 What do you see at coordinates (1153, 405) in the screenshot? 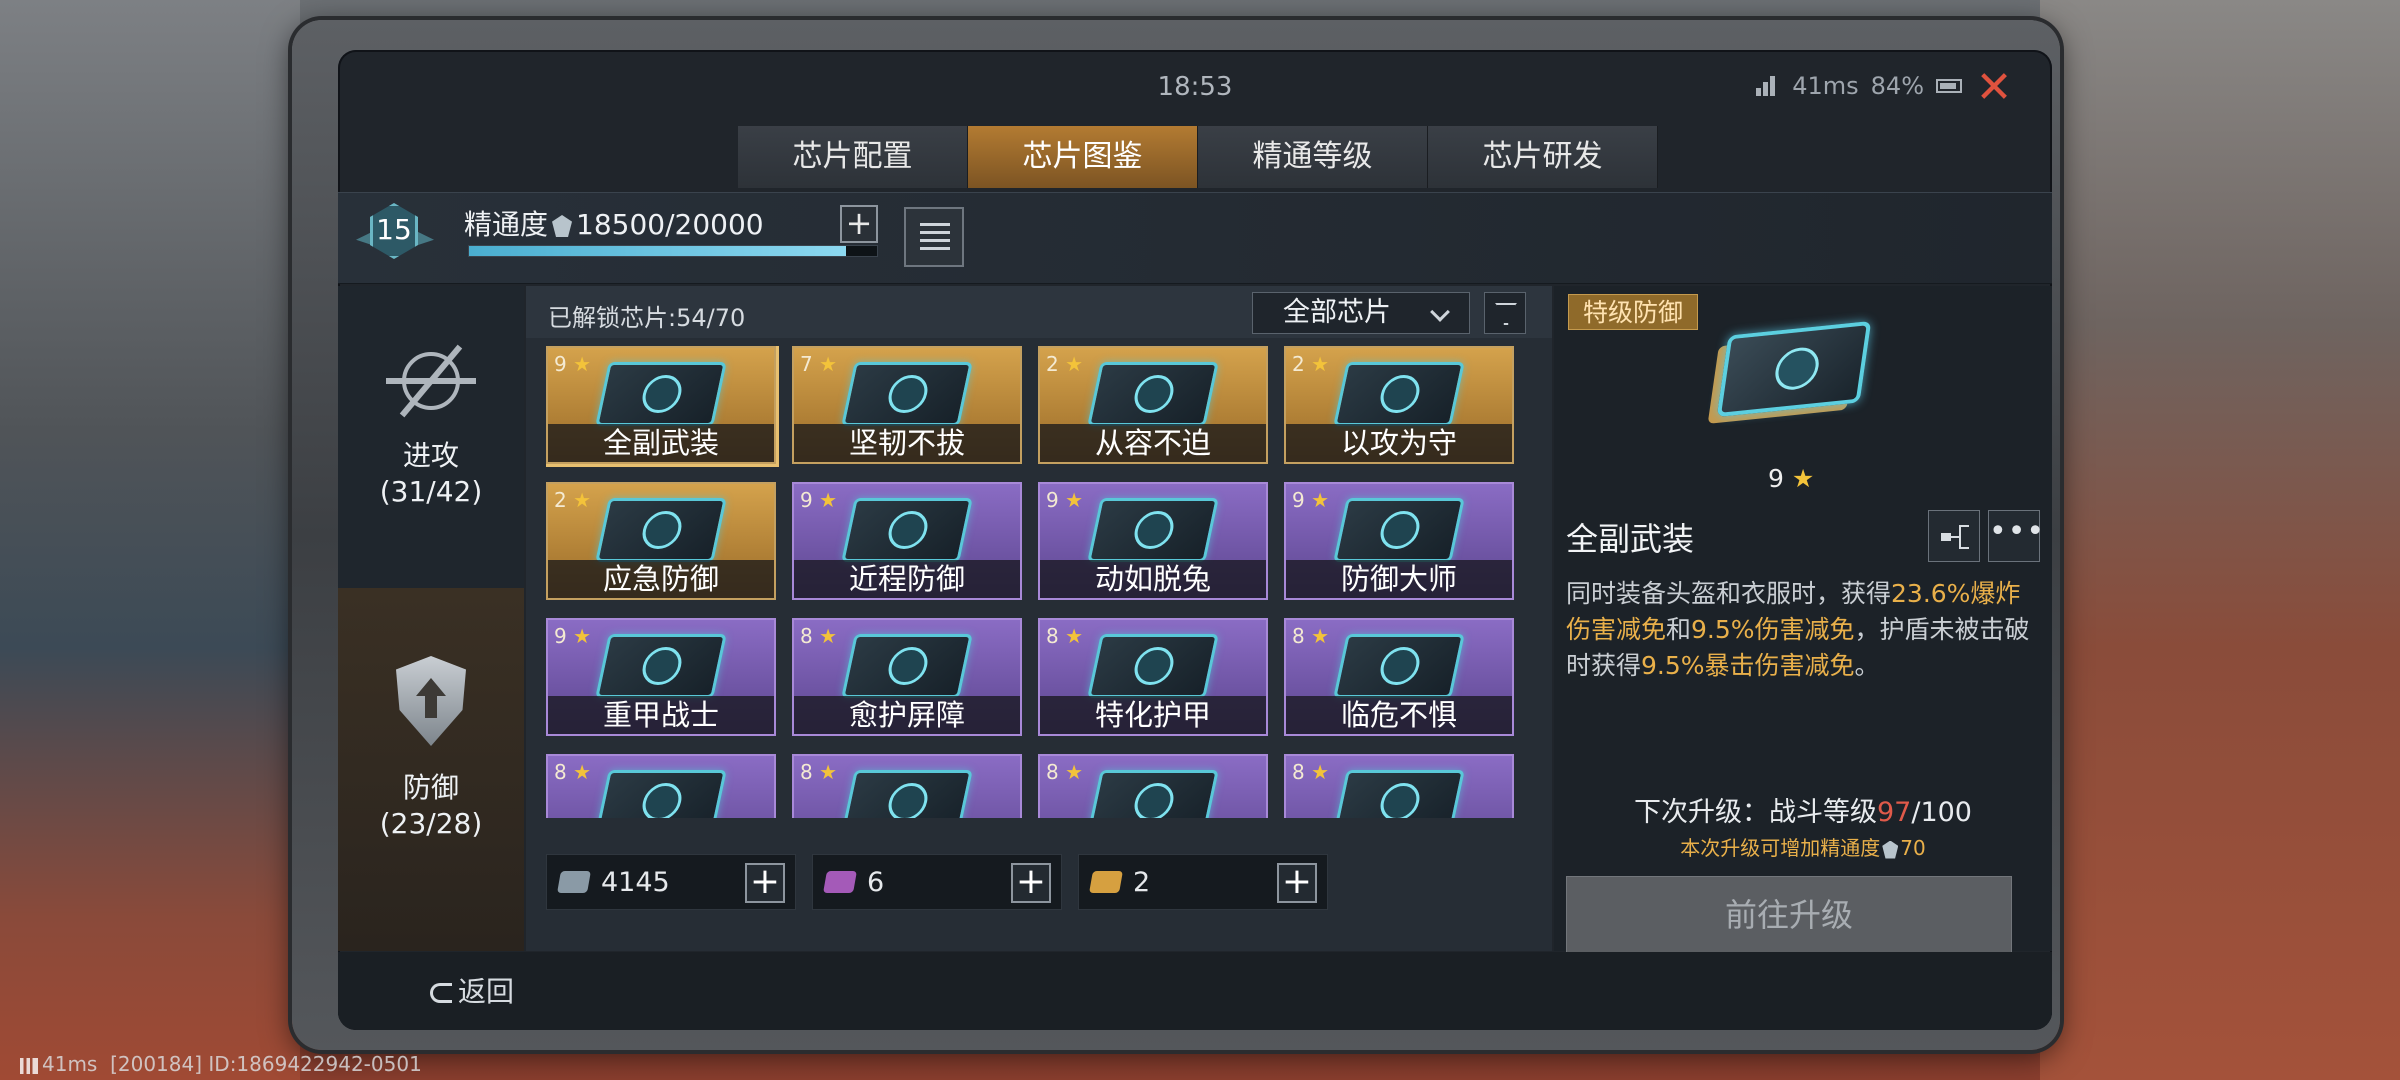
I see `chip-card: 2 ★ 从容不迫` at bounding box center [1153, 405].